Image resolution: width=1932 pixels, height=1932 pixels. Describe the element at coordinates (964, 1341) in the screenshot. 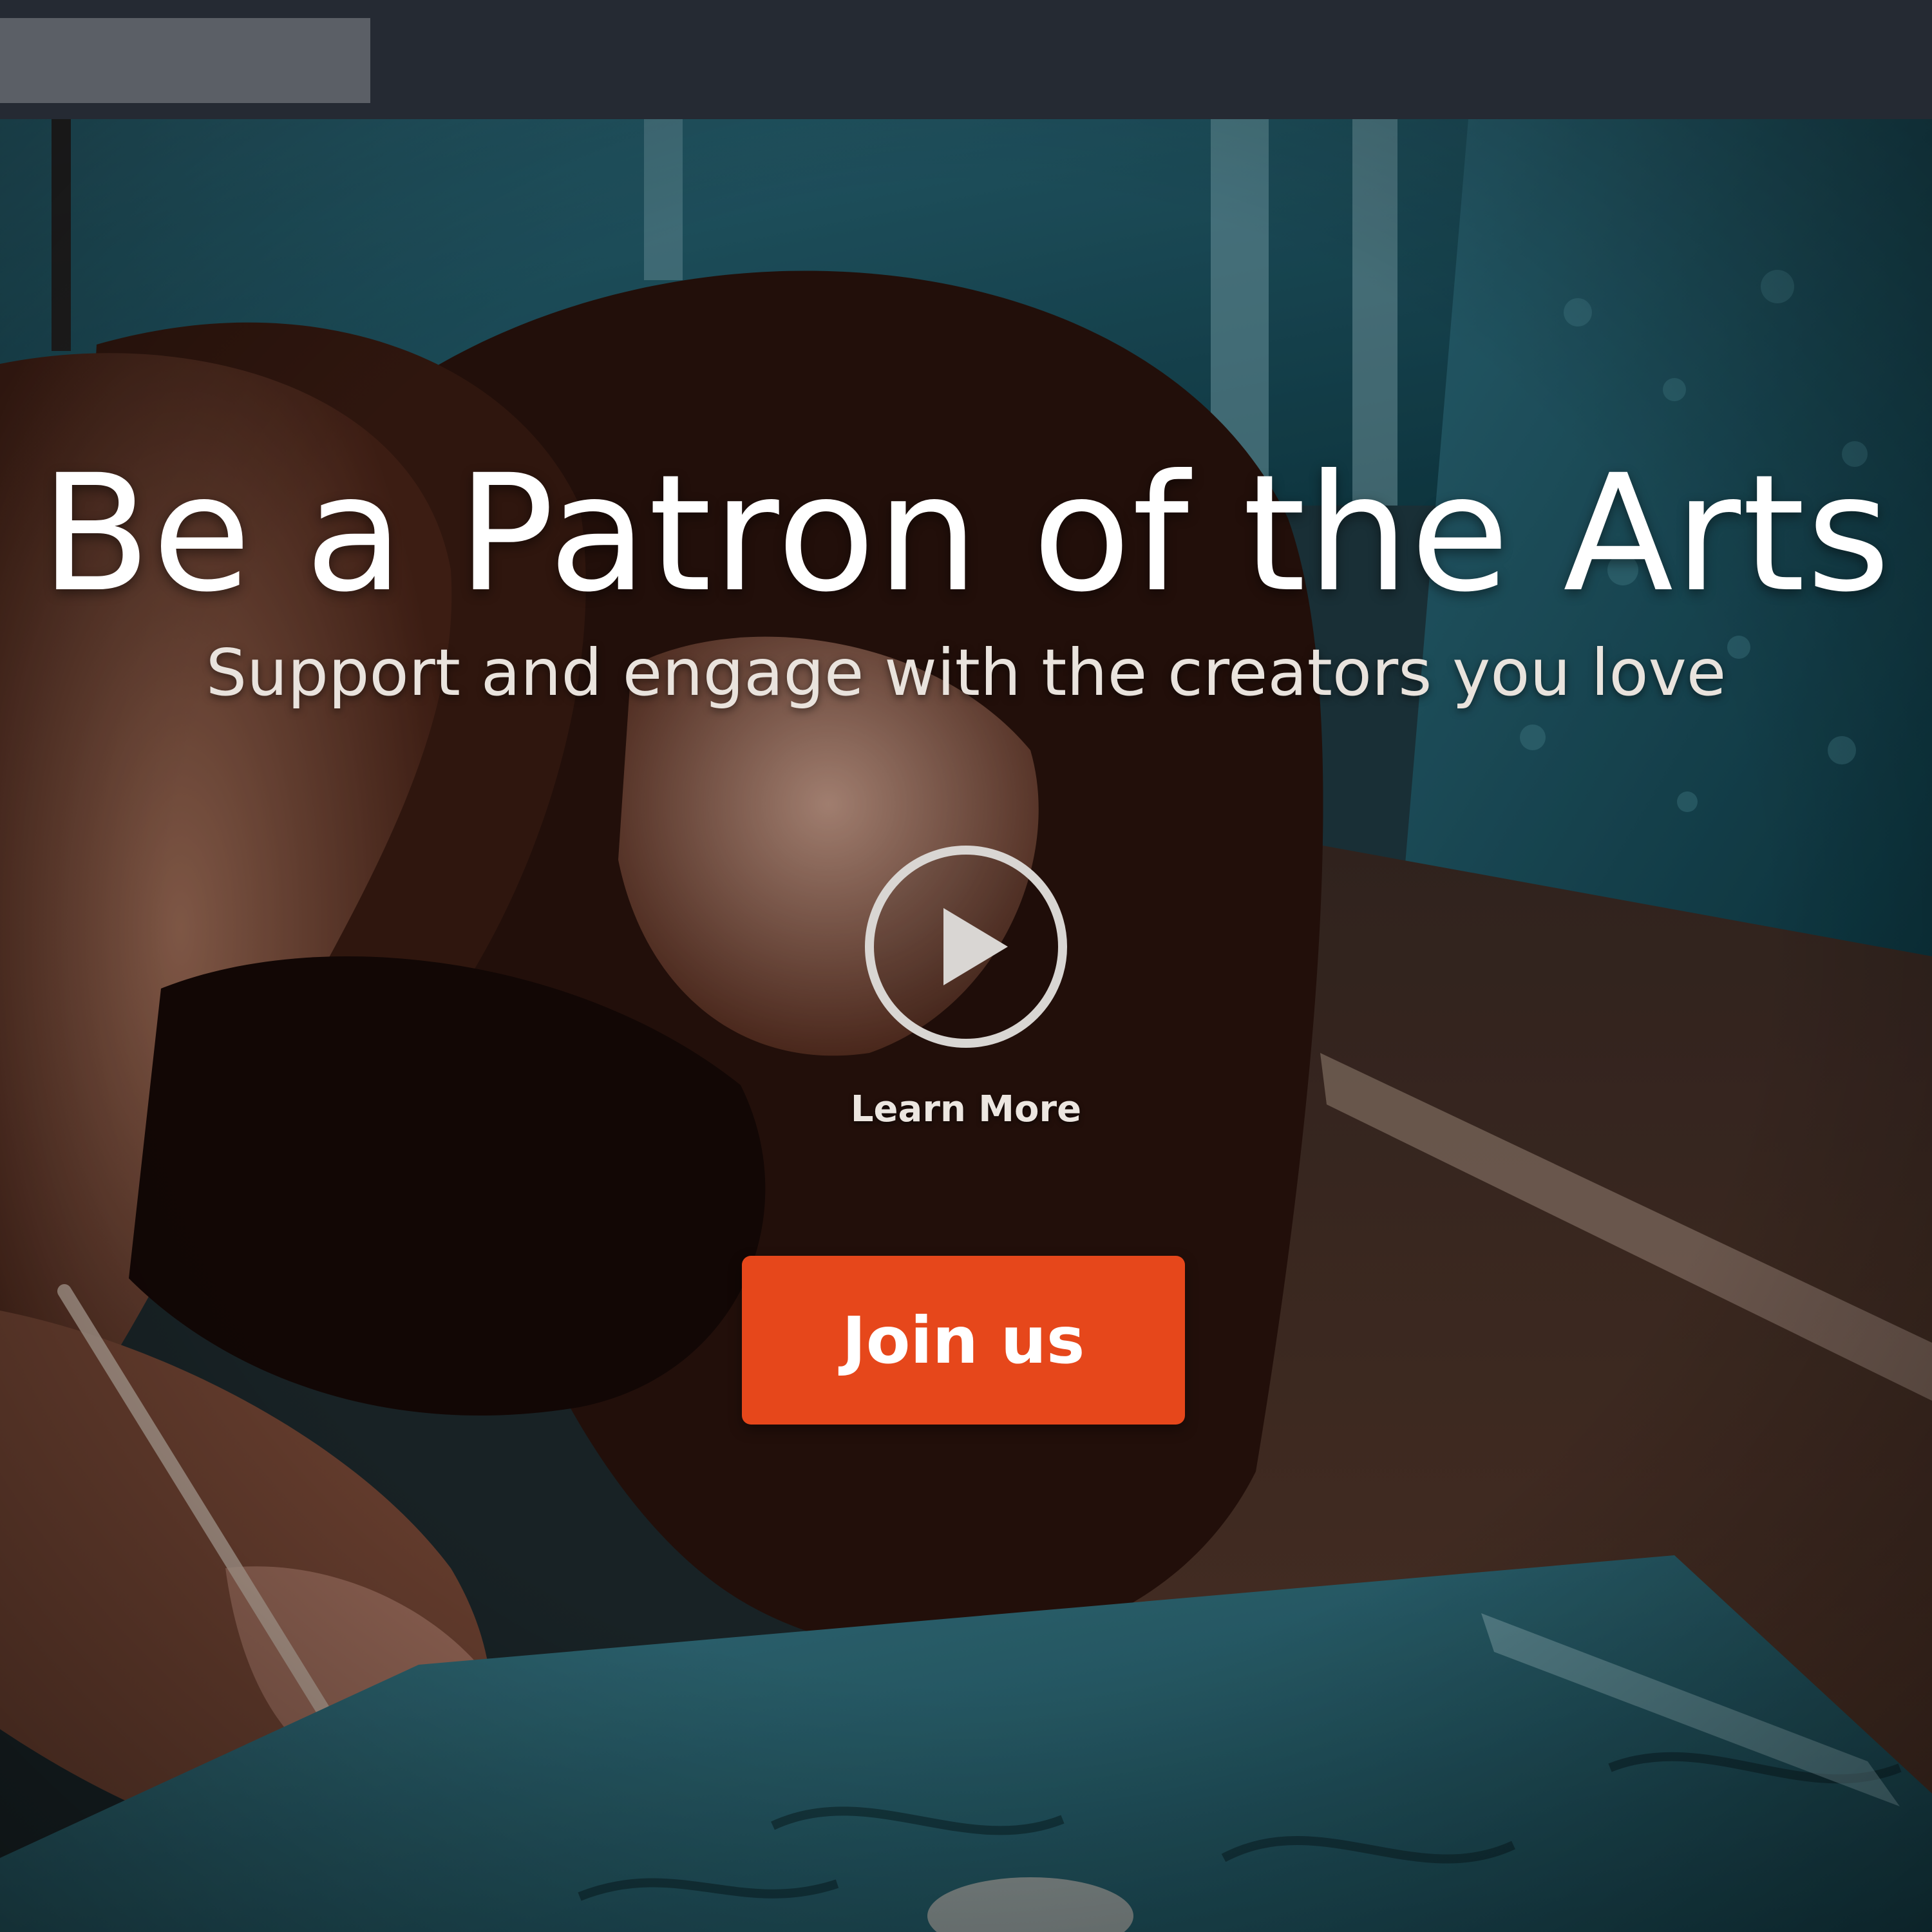

I see `join-us-button: Join us` at that location.